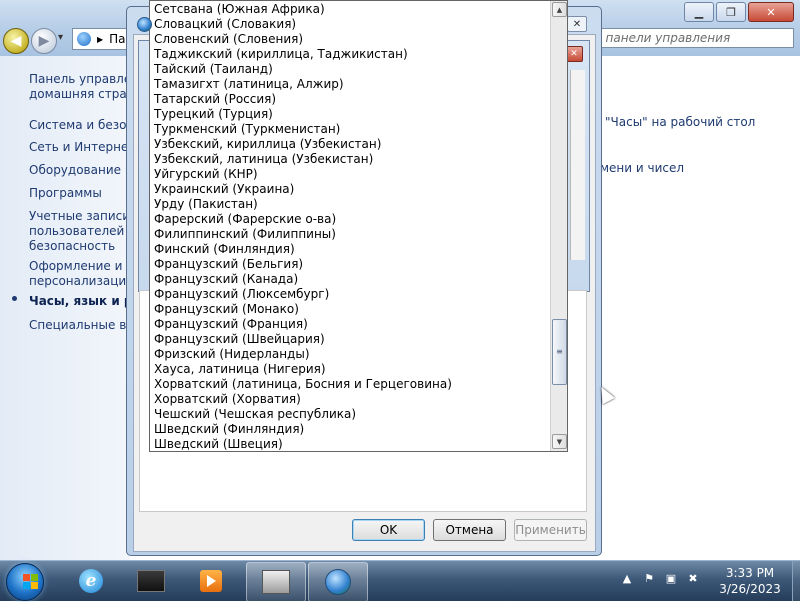  I want to click on flag-icon: ⚑, so click(649, 578).